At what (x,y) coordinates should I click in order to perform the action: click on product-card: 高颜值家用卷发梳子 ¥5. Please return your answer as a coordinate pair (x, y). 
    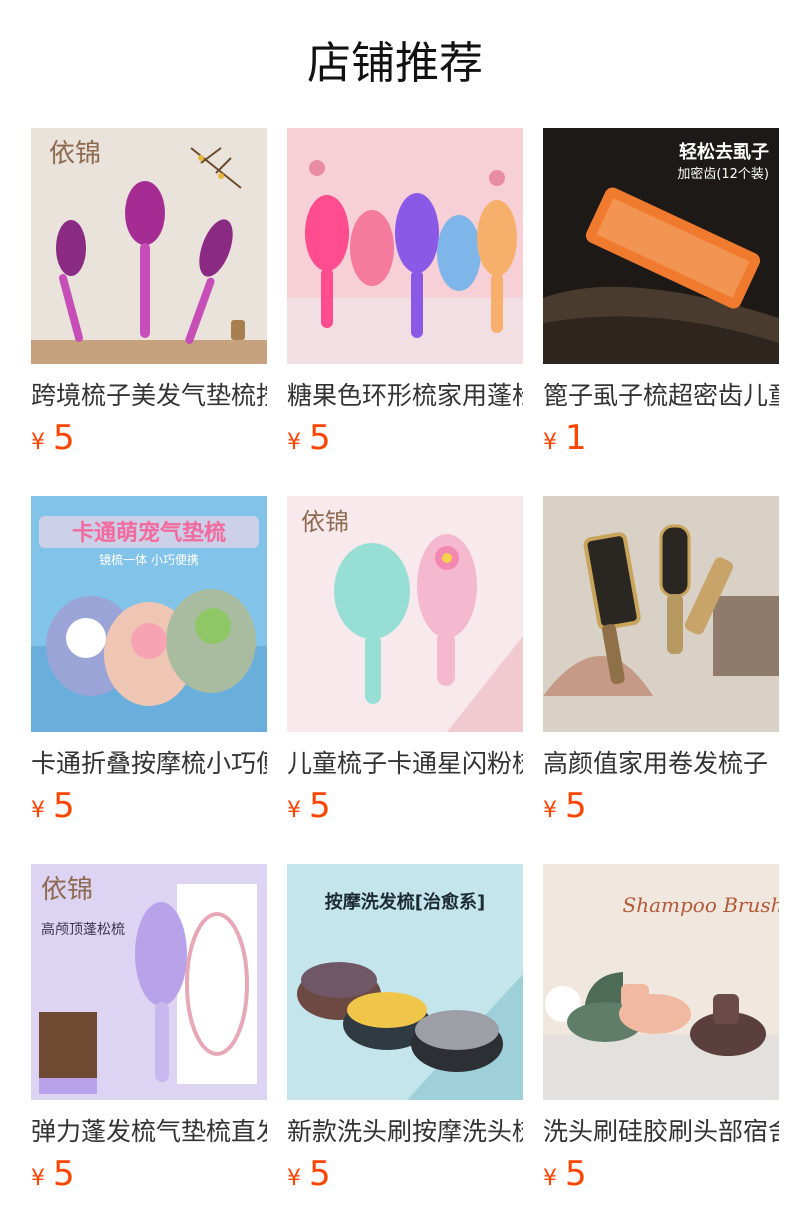
    Looking at the image, I should click on (661, 661).